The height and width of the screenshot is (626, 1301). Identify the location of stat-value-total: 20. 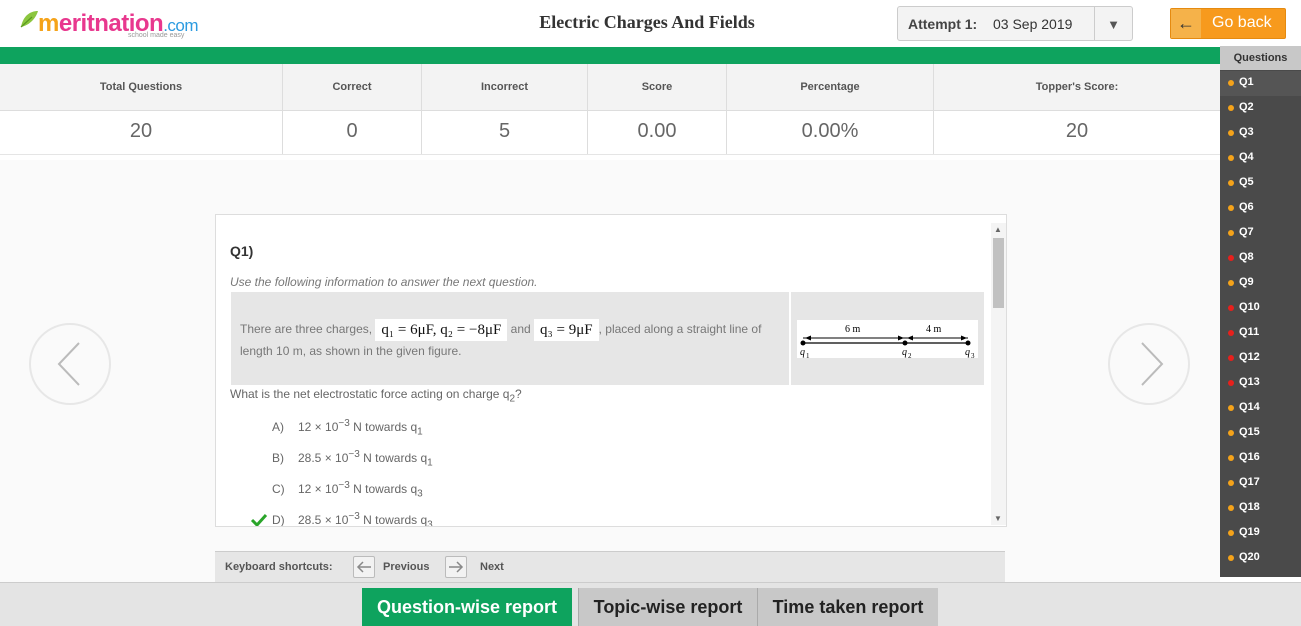
(141, 132).